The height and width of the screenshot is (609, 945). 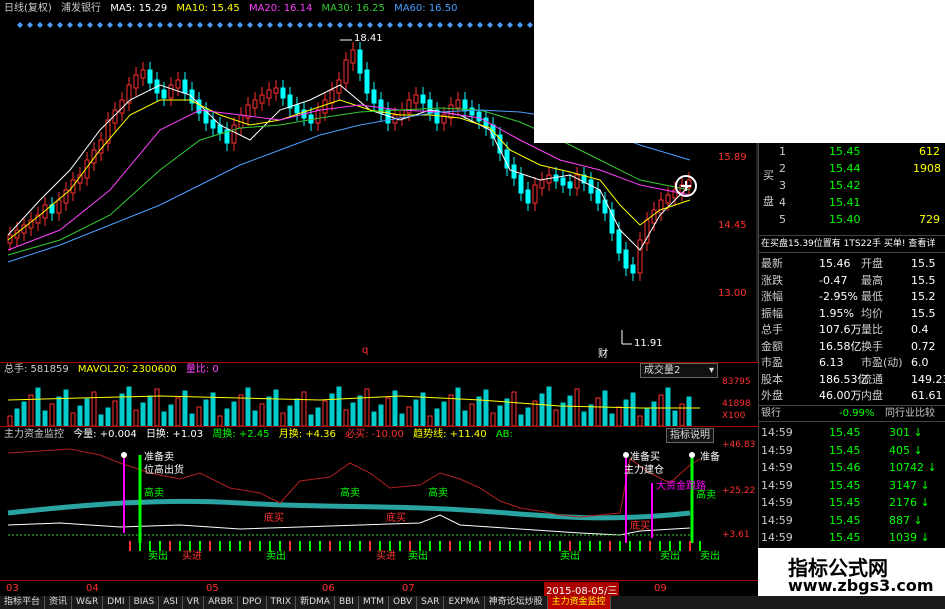 What do you see at coordinates (923, 346) in the screenshot?
I see `stat-cell: 0.72` at bounding box center [923, 346].